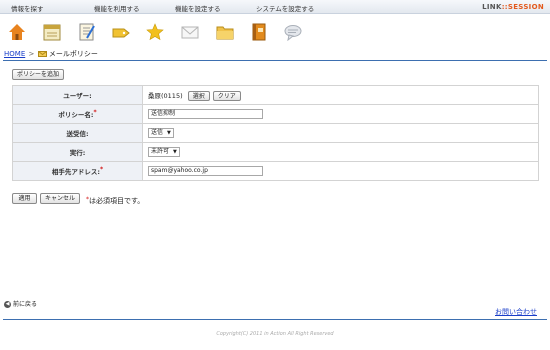  What do you see at coordinates (155, 32) in the screenshot?
I see `star-icon` at bounding box center [155, 32].